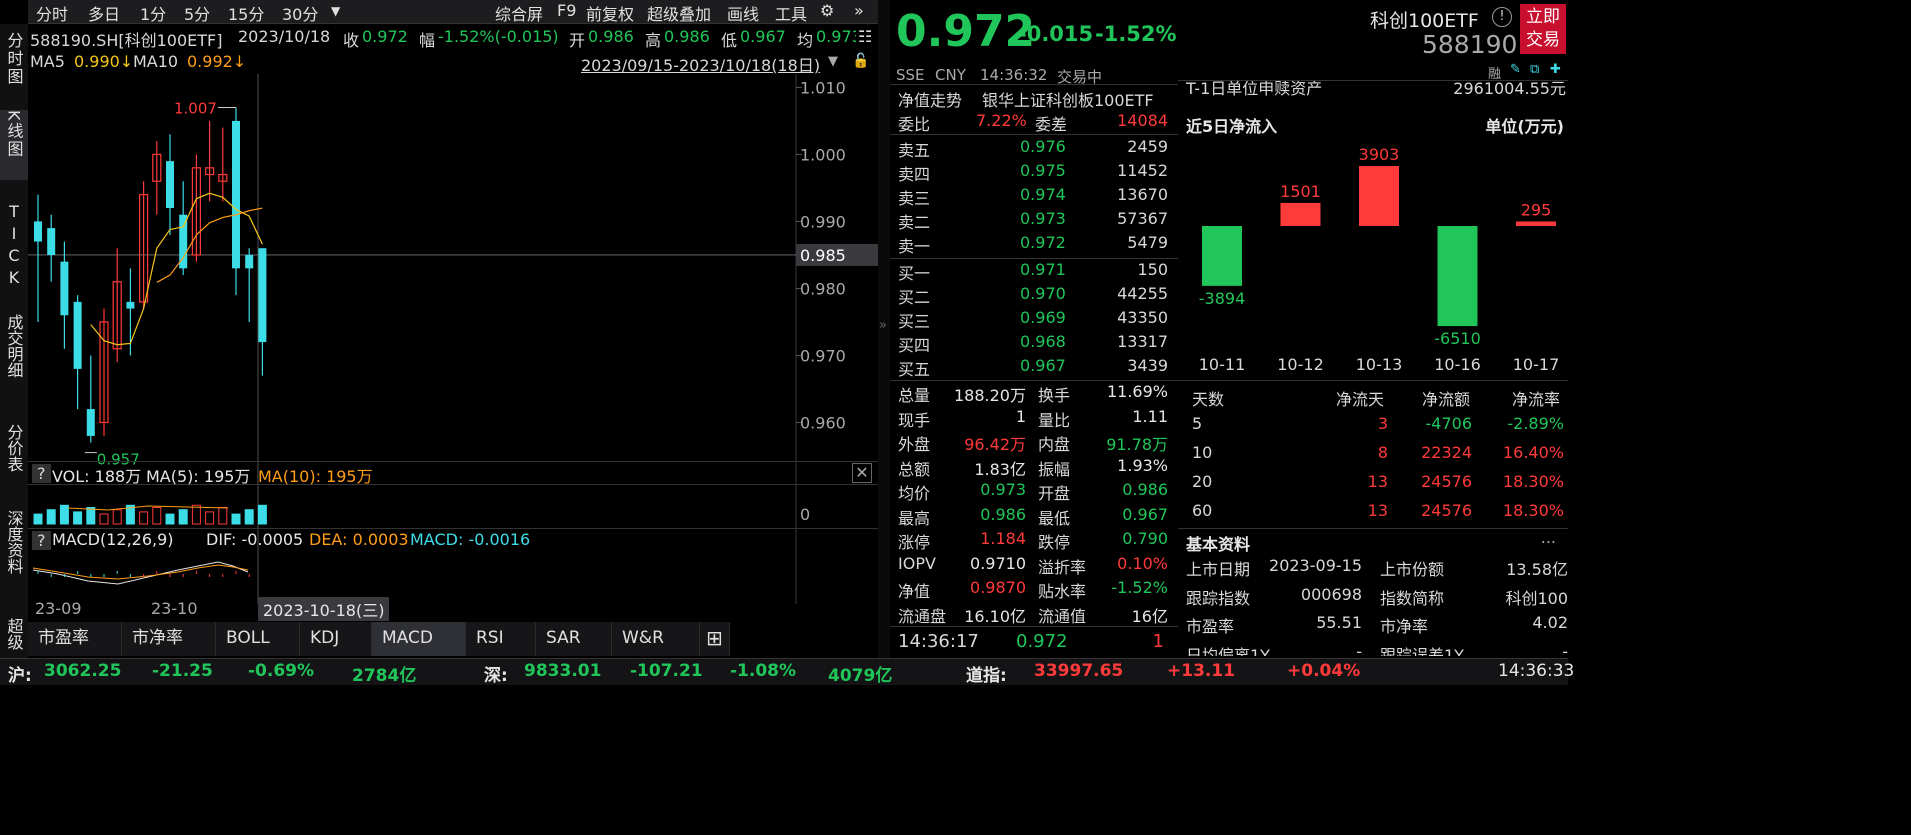 This screenshot has width=1911, height=835. What do you see at coordinates (335, 11) in the screenshot?
I see `period-dropdown-icon: ▼` at bounding box center [335, 11].